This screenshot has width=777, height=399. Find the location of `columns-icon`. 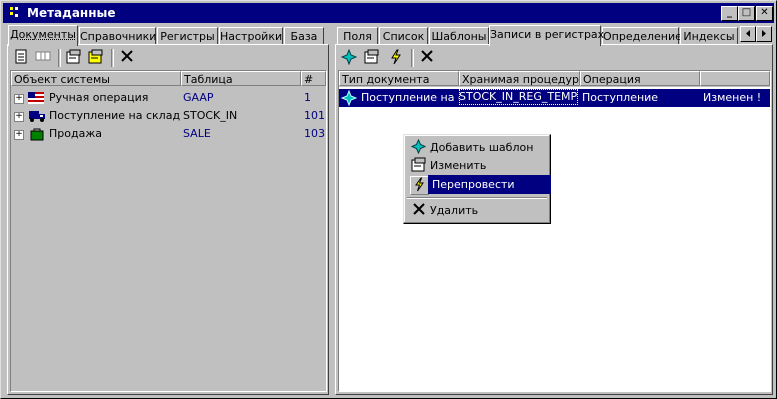

columns-icon is located at coordinates (43, 56).